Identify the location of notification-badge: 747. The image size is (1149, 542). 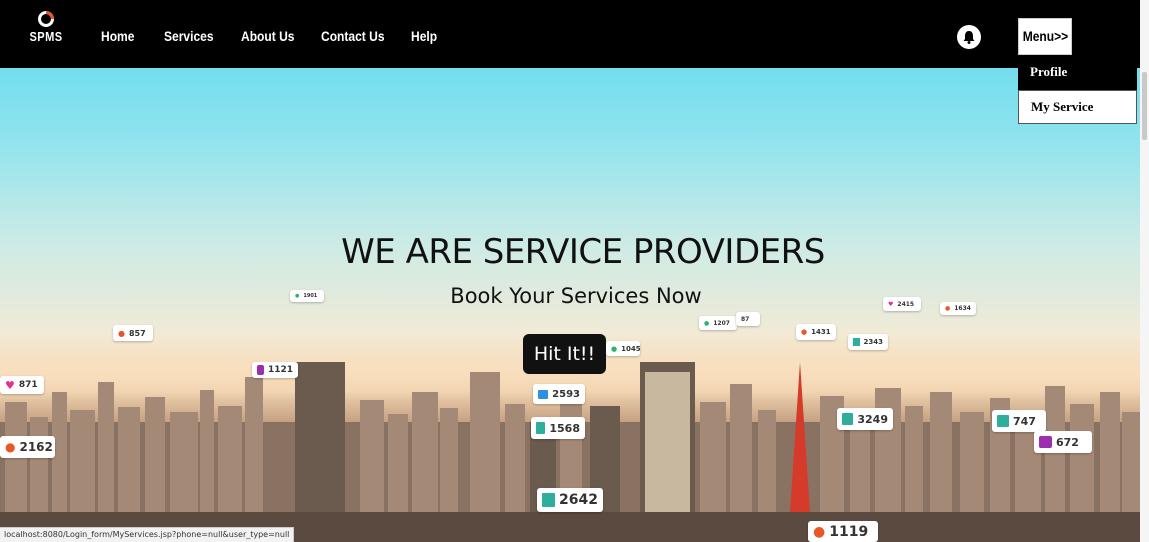
(1019, 421).